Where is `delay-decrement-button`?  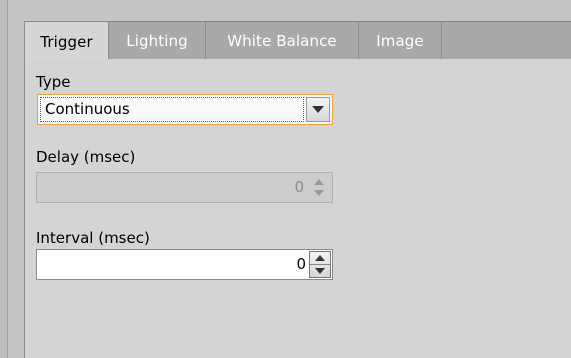 delay-decrement-button is located at coordinates (319, 194).